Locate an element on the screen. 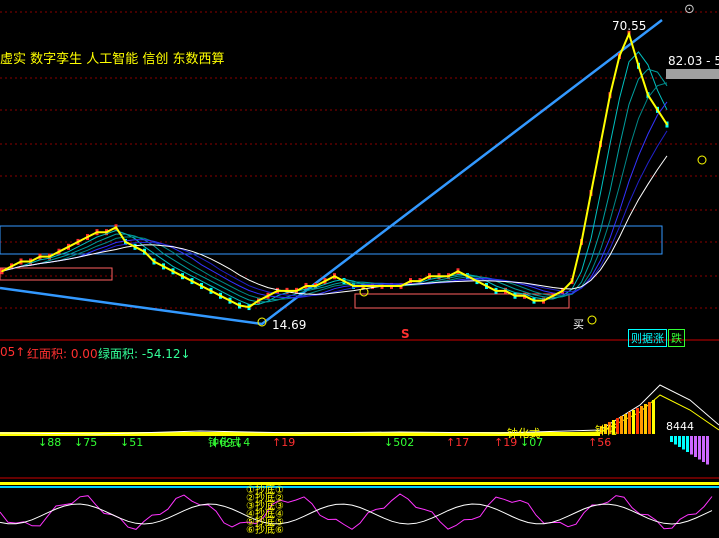 Image resolution: width=719 pixels, height=538 pixels. bottom-panel is located at coordinates (359, 506).